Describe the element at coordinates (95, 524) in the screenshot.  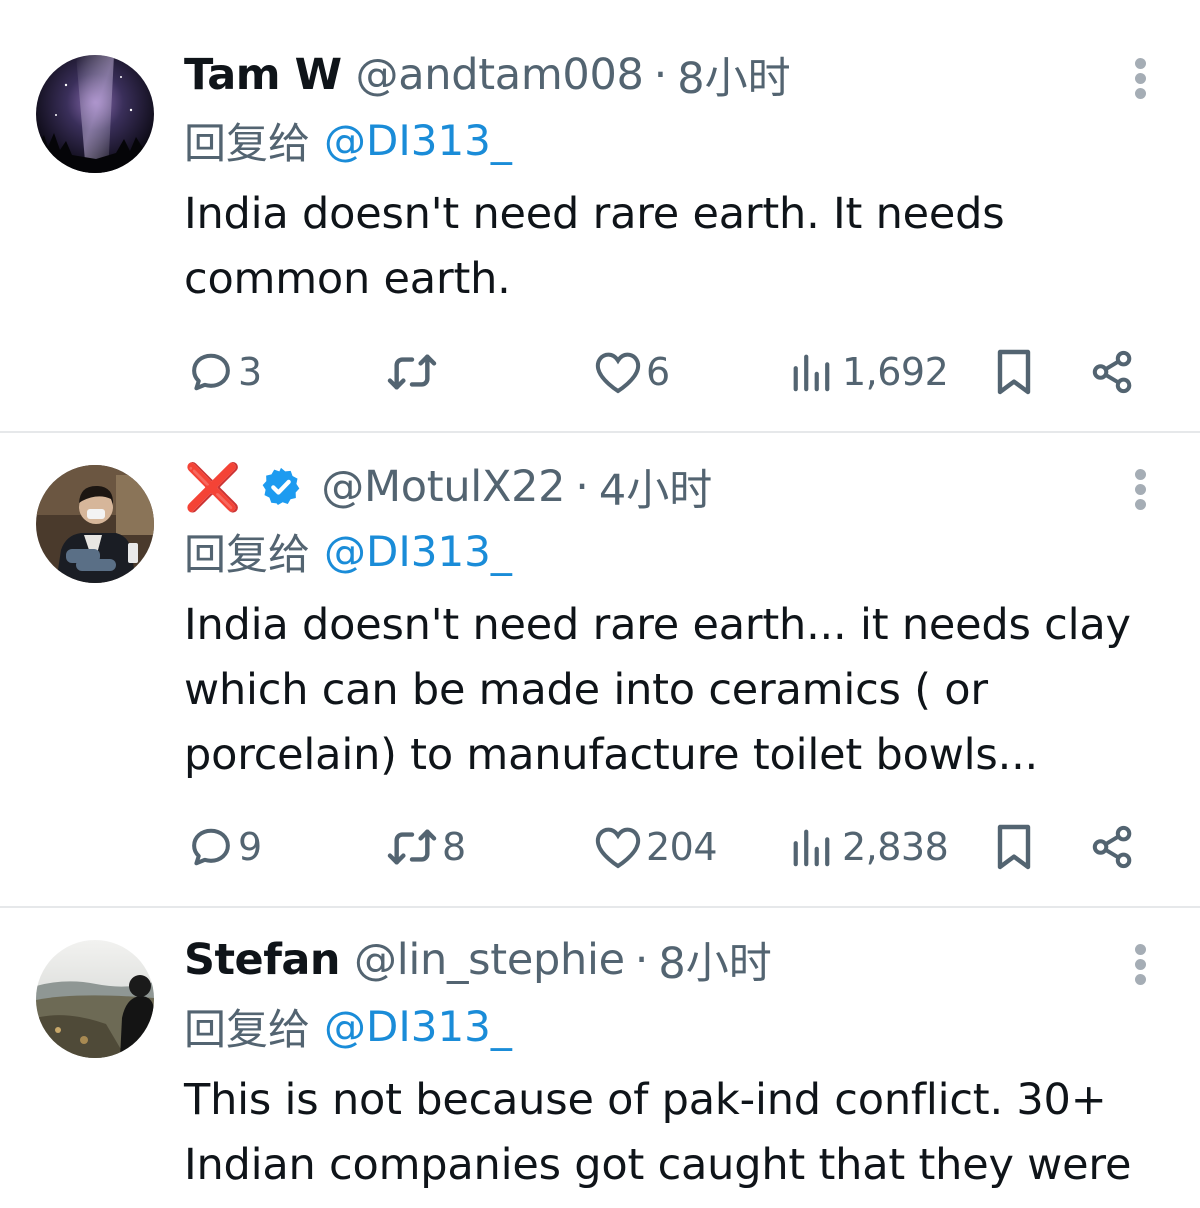
I see `avatar-motulx22` at that location.